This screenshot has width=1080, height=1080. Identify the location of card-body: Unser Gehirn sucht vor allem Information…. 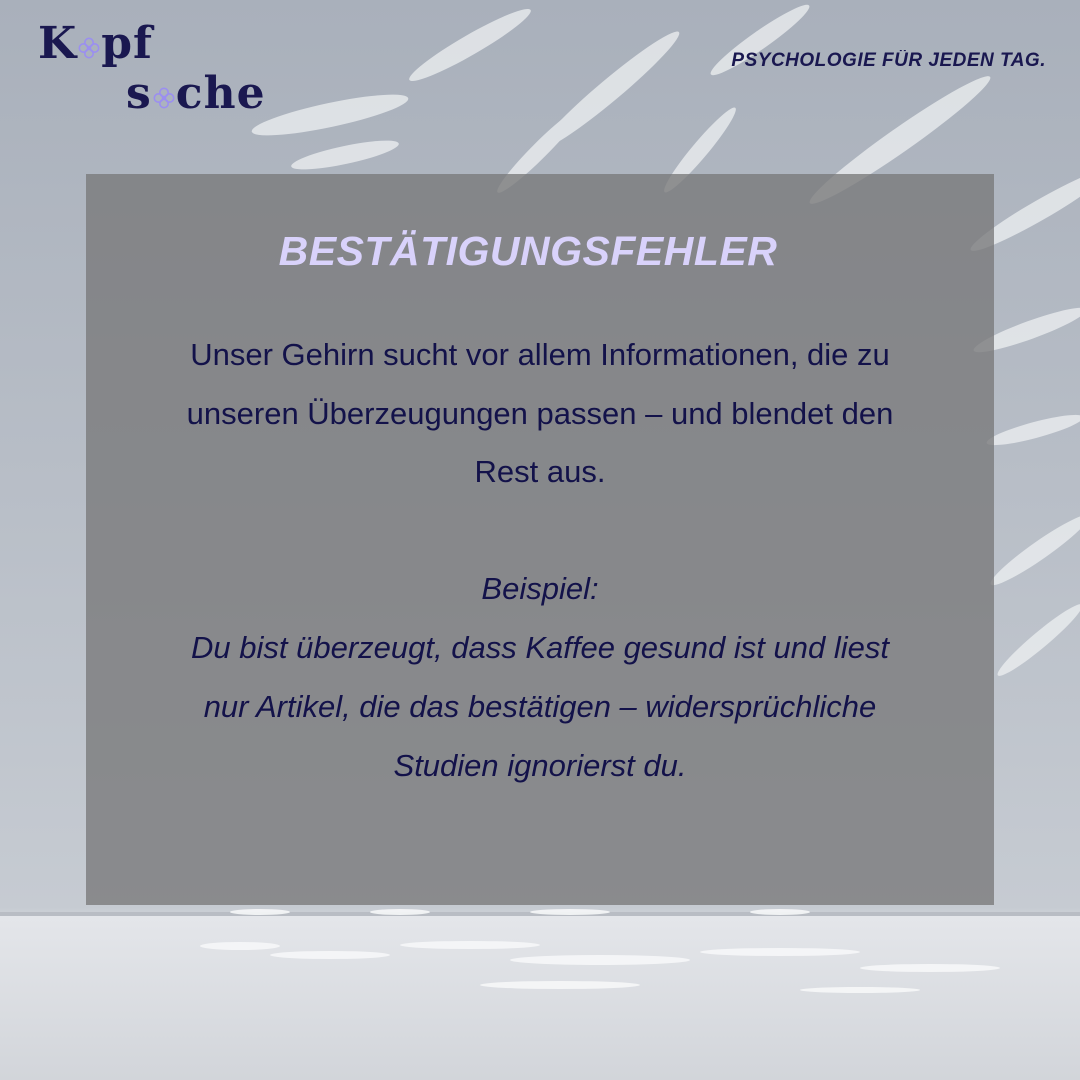
(540, 414).